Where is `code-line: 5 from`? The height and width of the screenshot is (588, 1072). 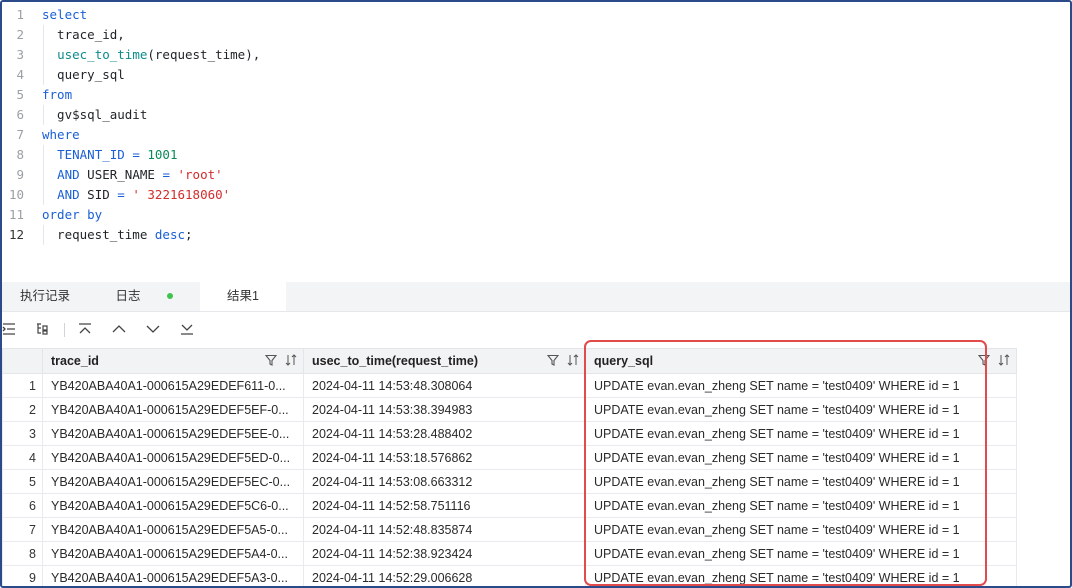 code-line: 5 from is located at coordinates (536, 95).